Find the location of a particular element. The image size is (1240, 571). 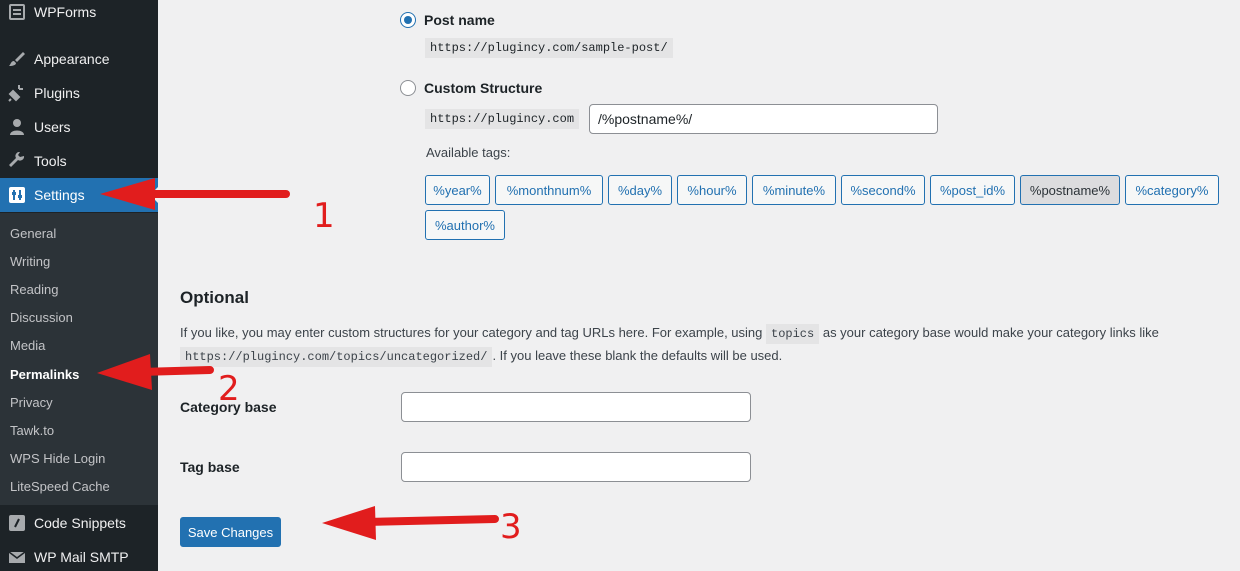

menu-item-wpforms: WPForms is located at coordinates (79, 14).